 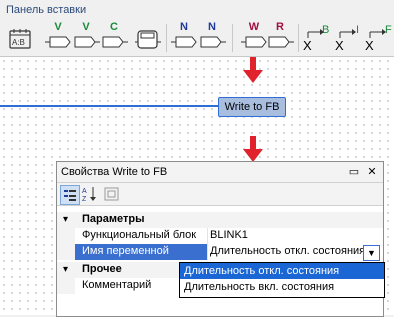 What do you see at coordinates (197, 10) in the screenshot?
I see `insert-panel-header: Панель вставки` at bounding box center [197, 10].